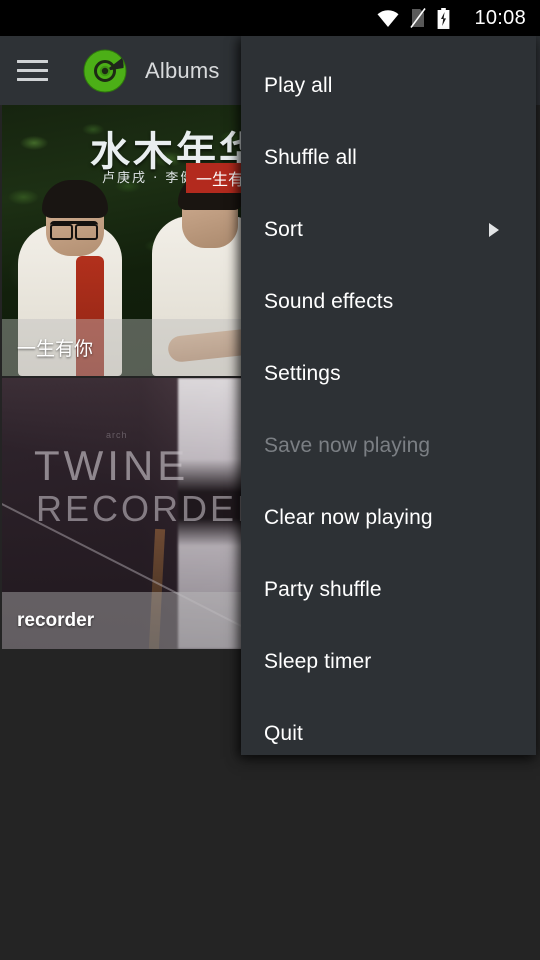 This screenshot has width=540, height=960. I want to click on album-label-bar: recorder, so click(136, 620).